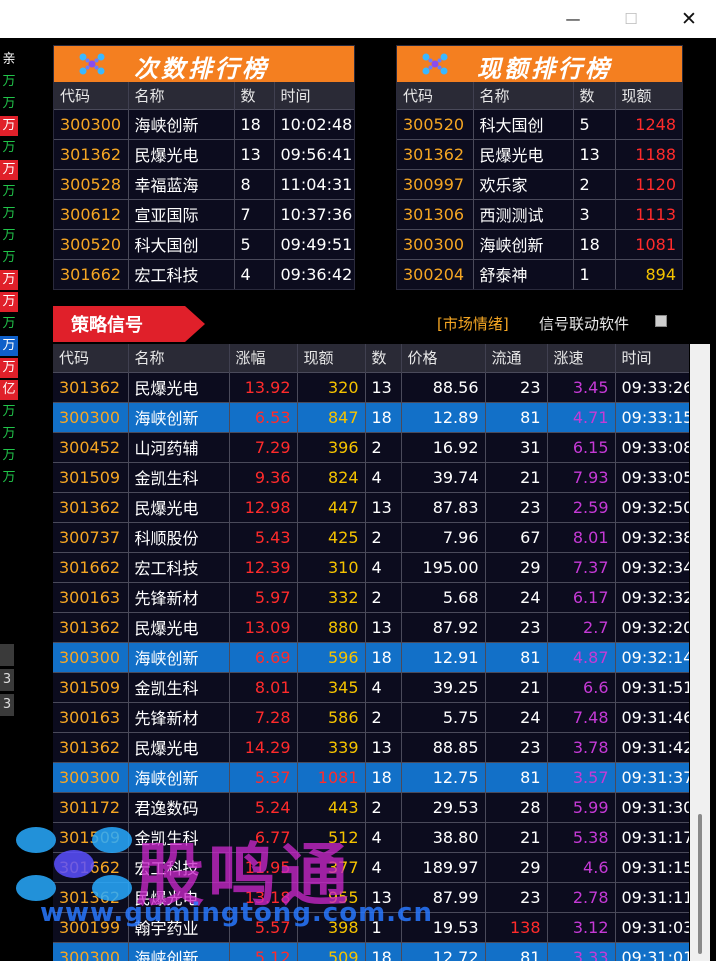 The width and height of the screenshot is (716, 961). Describe the element at coordinates (581, 358) in the screenshot. I see `signal-column-header: 涨速` at that location.